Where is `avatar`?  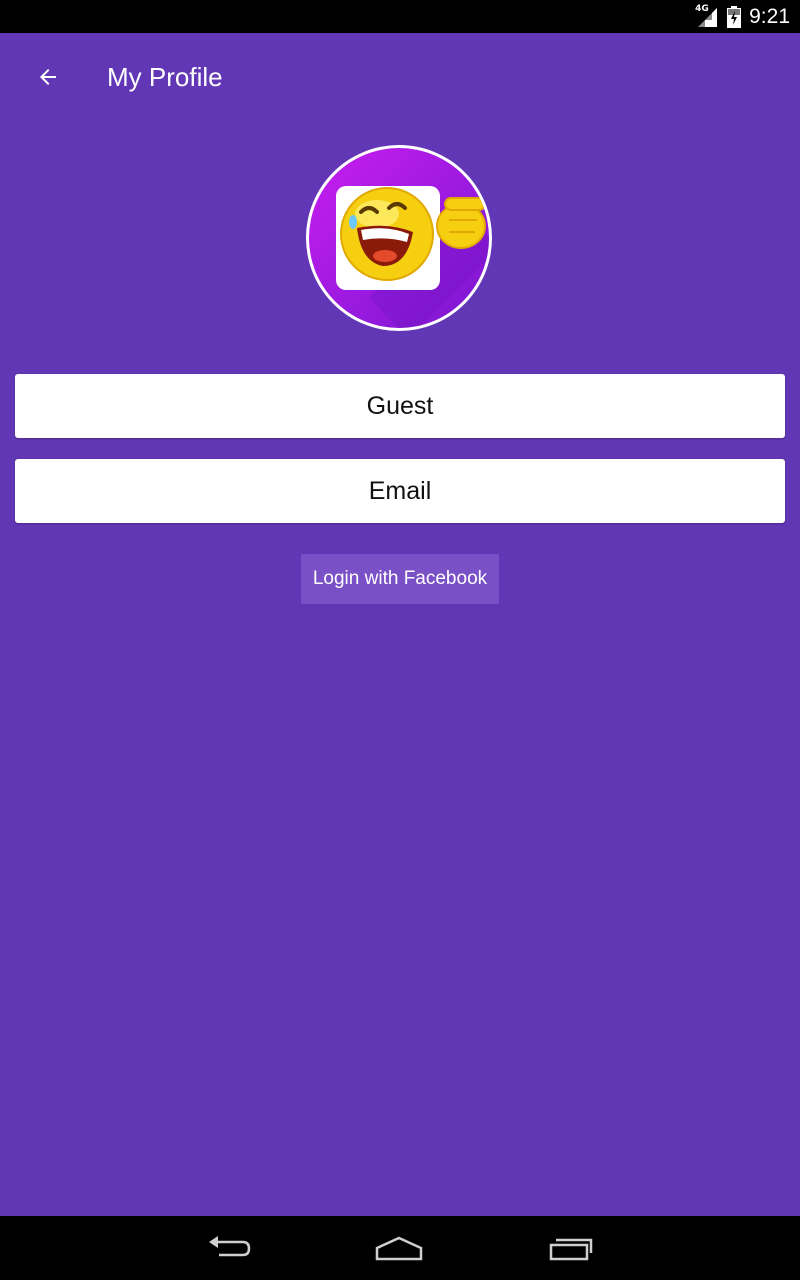
avatar is located at coordinates (399, 238).